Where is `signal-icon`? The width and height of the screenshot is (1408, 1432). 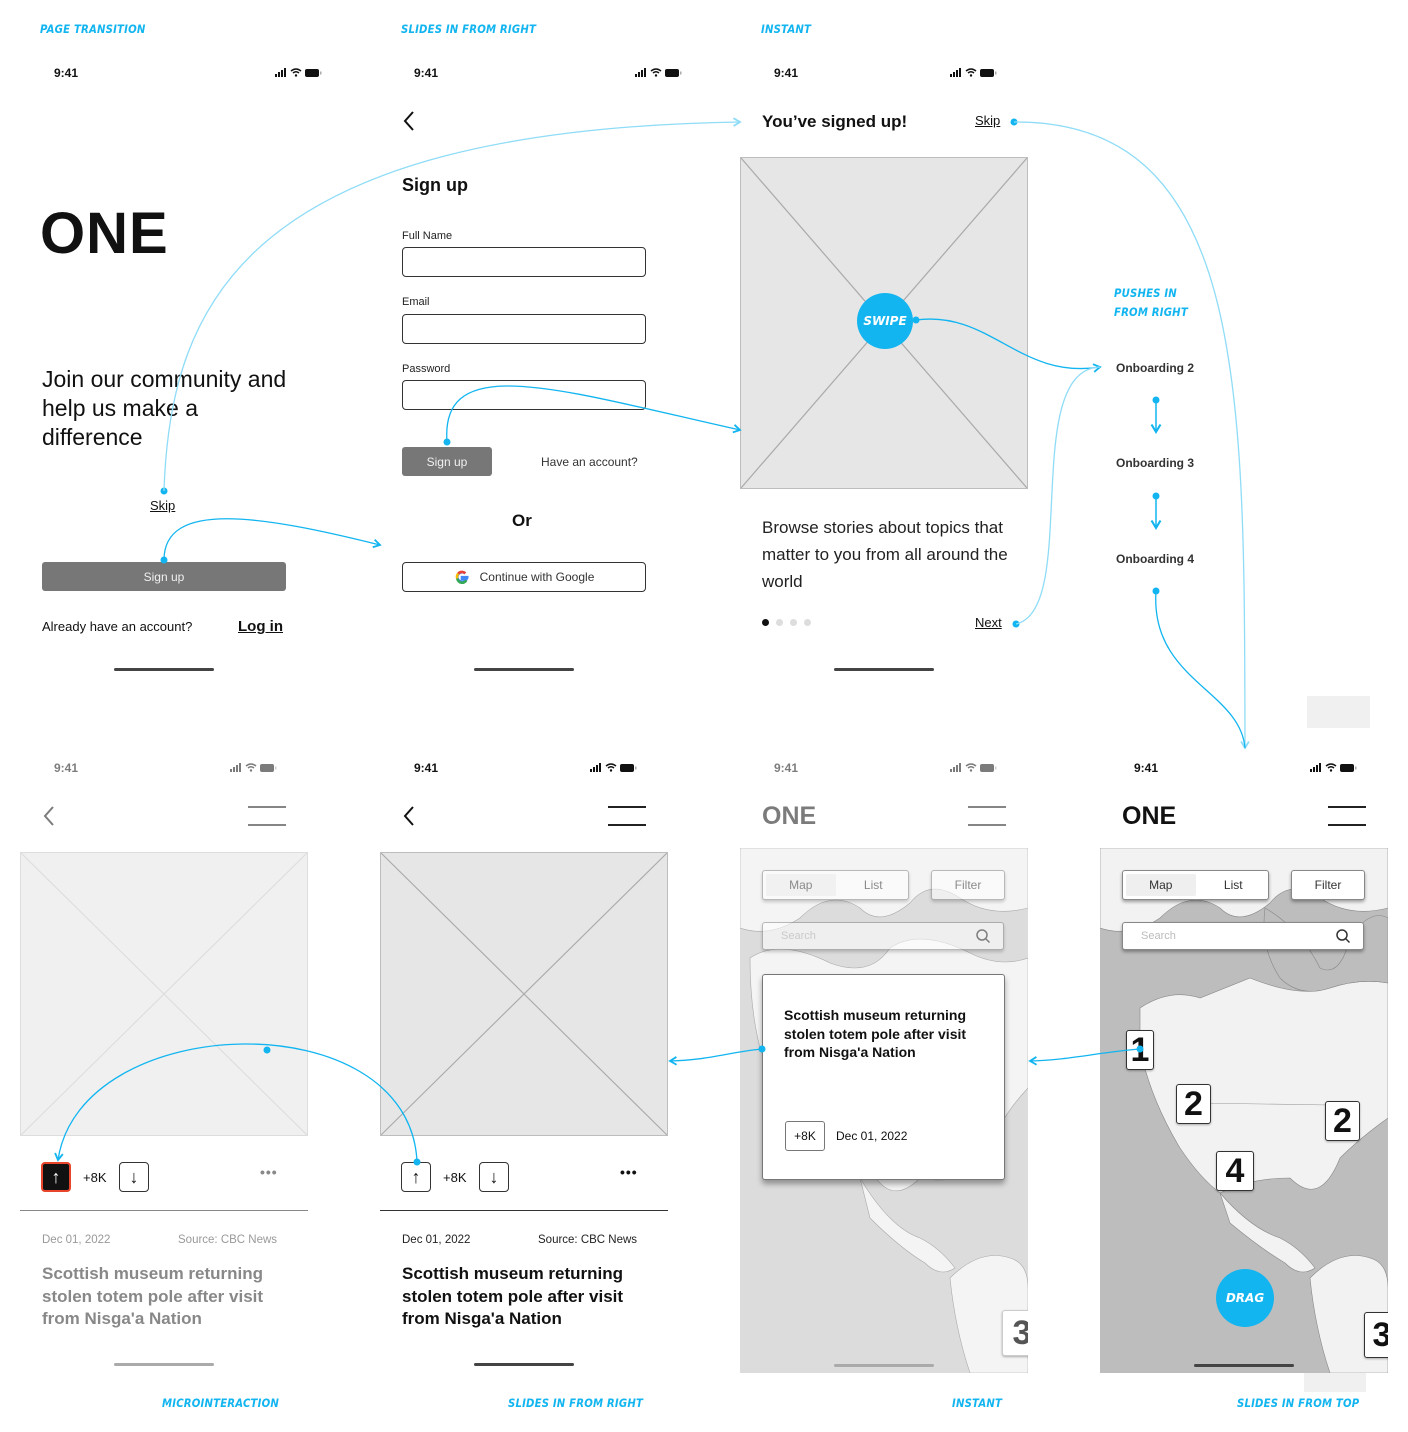 signal-icon is located at coordinates (276, 75).